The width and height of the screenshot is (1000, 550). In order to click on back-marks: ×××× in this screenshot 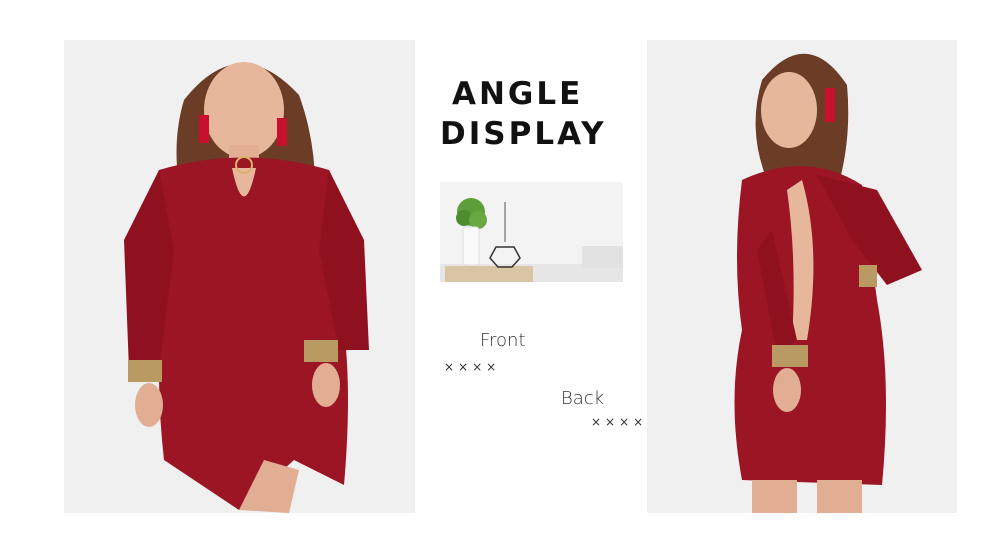, I will do `click(619, 422)`.